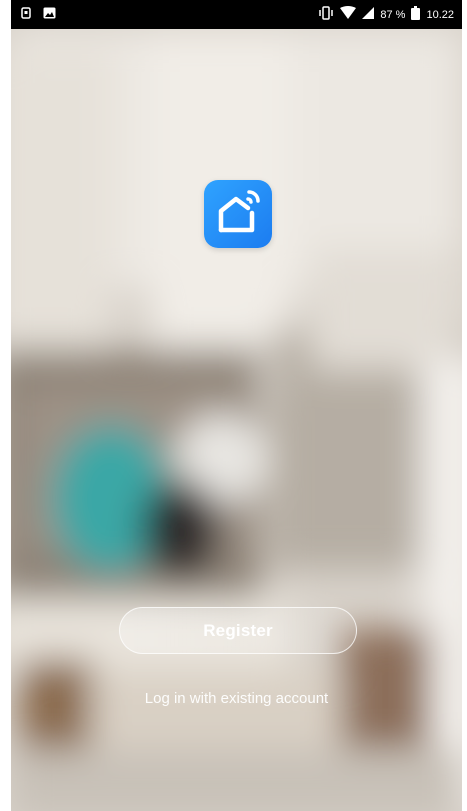  Describe the element at coordinates (368, 14) in the screenshot. I see `signal-icon` at that location.